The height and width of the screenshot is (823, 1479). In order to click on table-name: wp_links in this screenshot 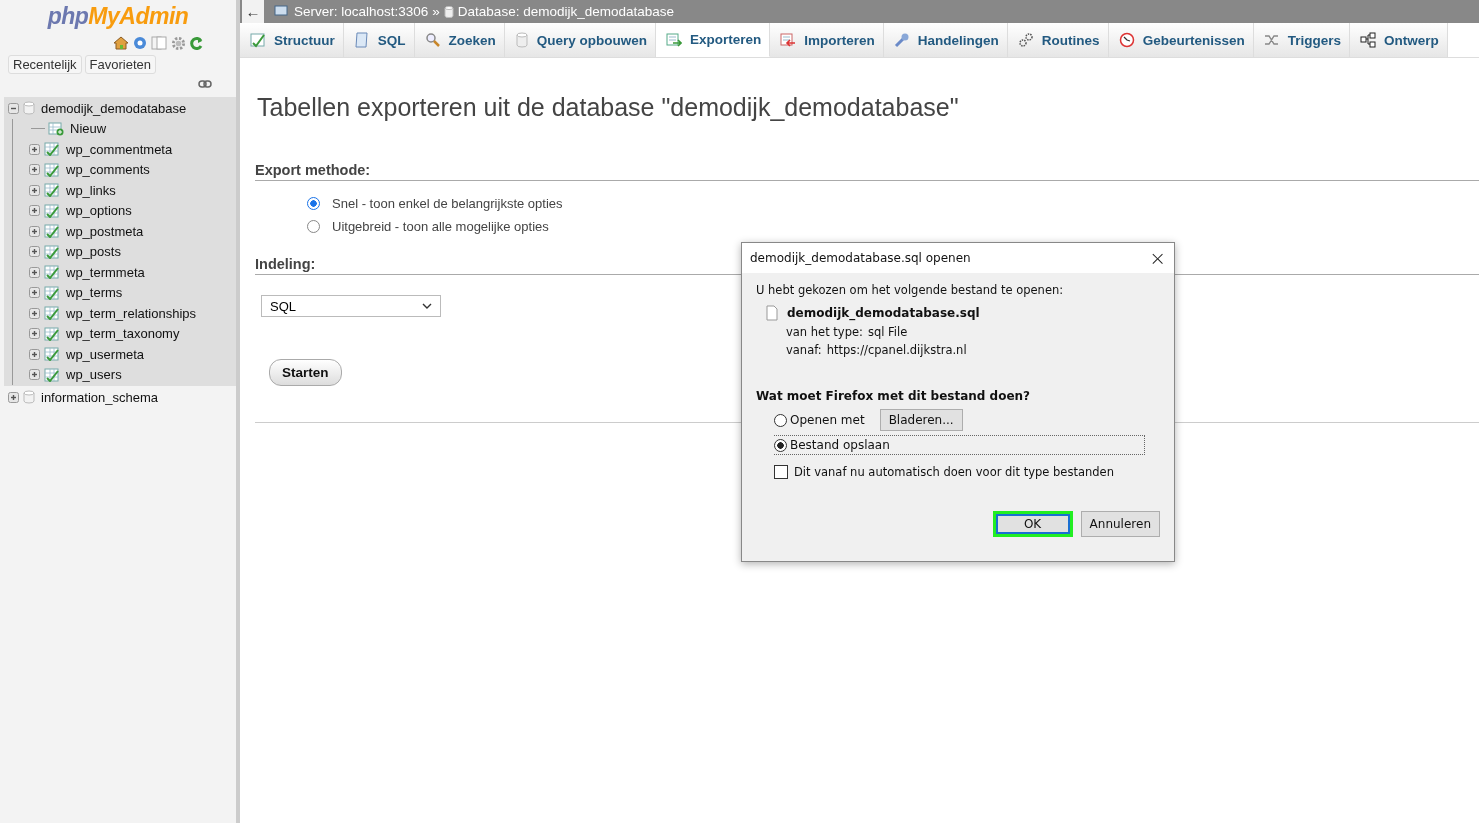, I will do `click(91, 190)`.